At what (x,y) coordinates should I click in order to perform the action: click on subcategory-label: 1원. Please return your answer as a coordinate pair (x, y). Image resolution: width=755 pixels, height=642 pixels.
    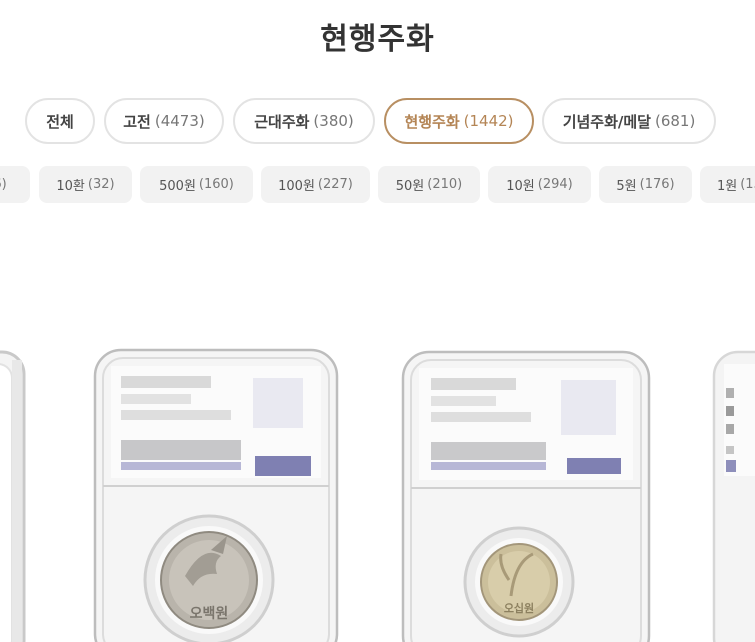
    Looking at the image, I should click on (727, 186).